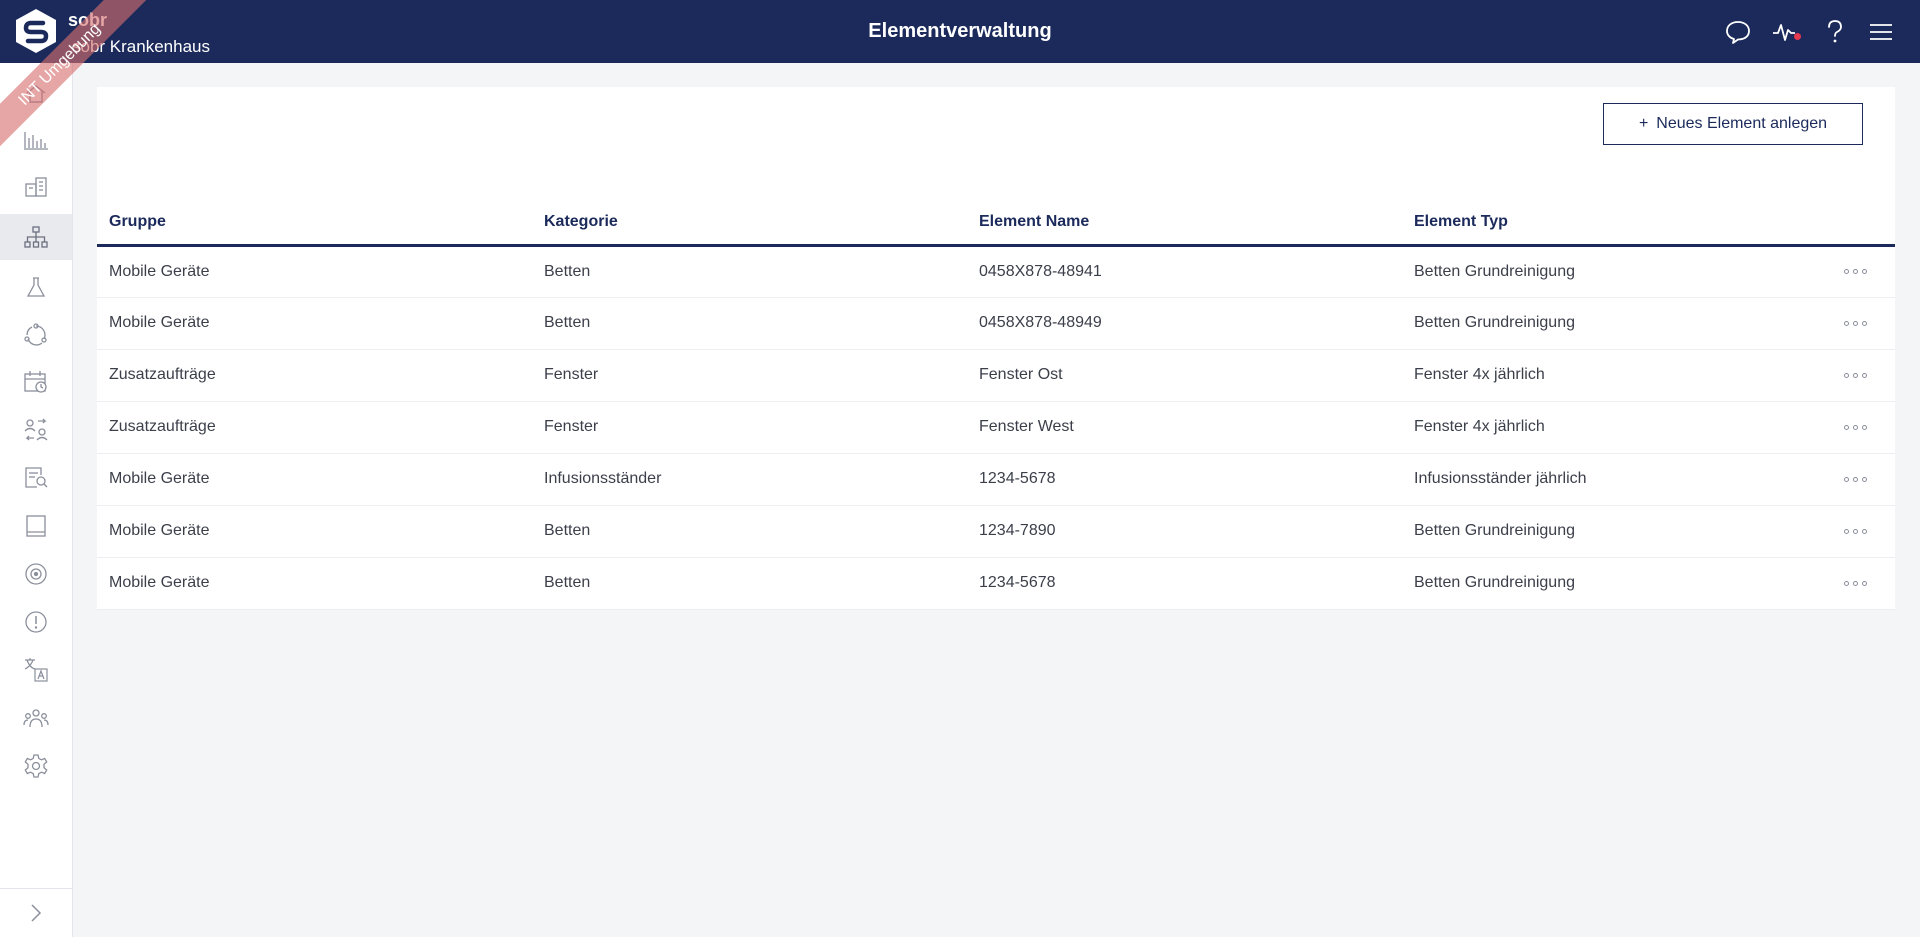 The width and height of the screenshot is (1920, 937). I want to click on column-header-category: Kategorie, so click(749, 224).